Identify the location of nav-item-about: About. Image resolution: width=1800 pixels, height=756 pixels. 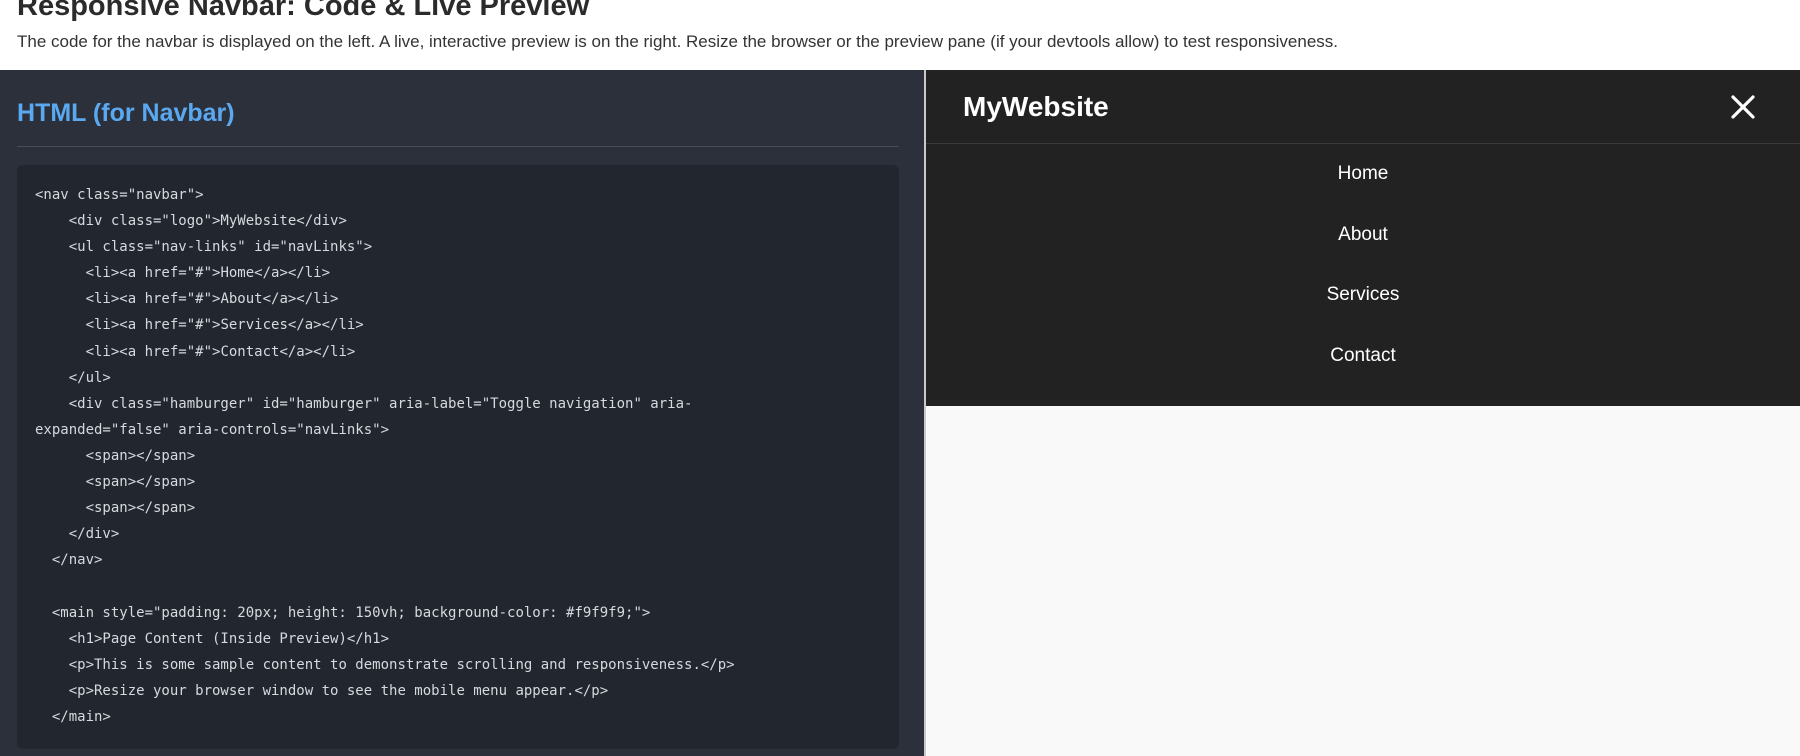
(1363, 235).